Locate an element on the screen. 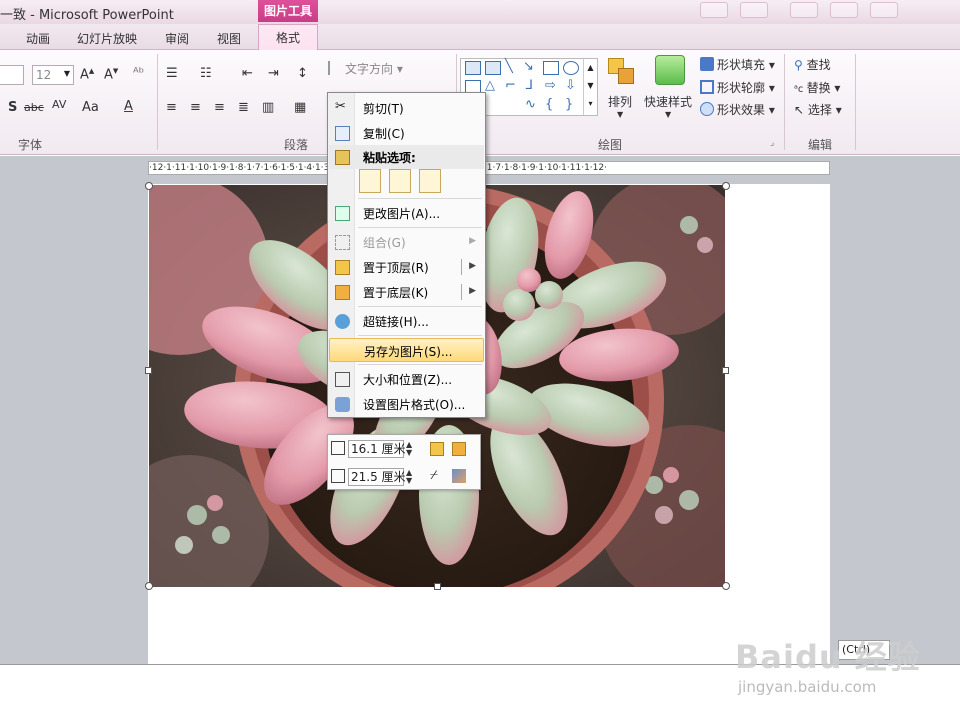 The width and height of the screenshot is (960, 720). picture-styles-icon is located at coordinates (459, 476).